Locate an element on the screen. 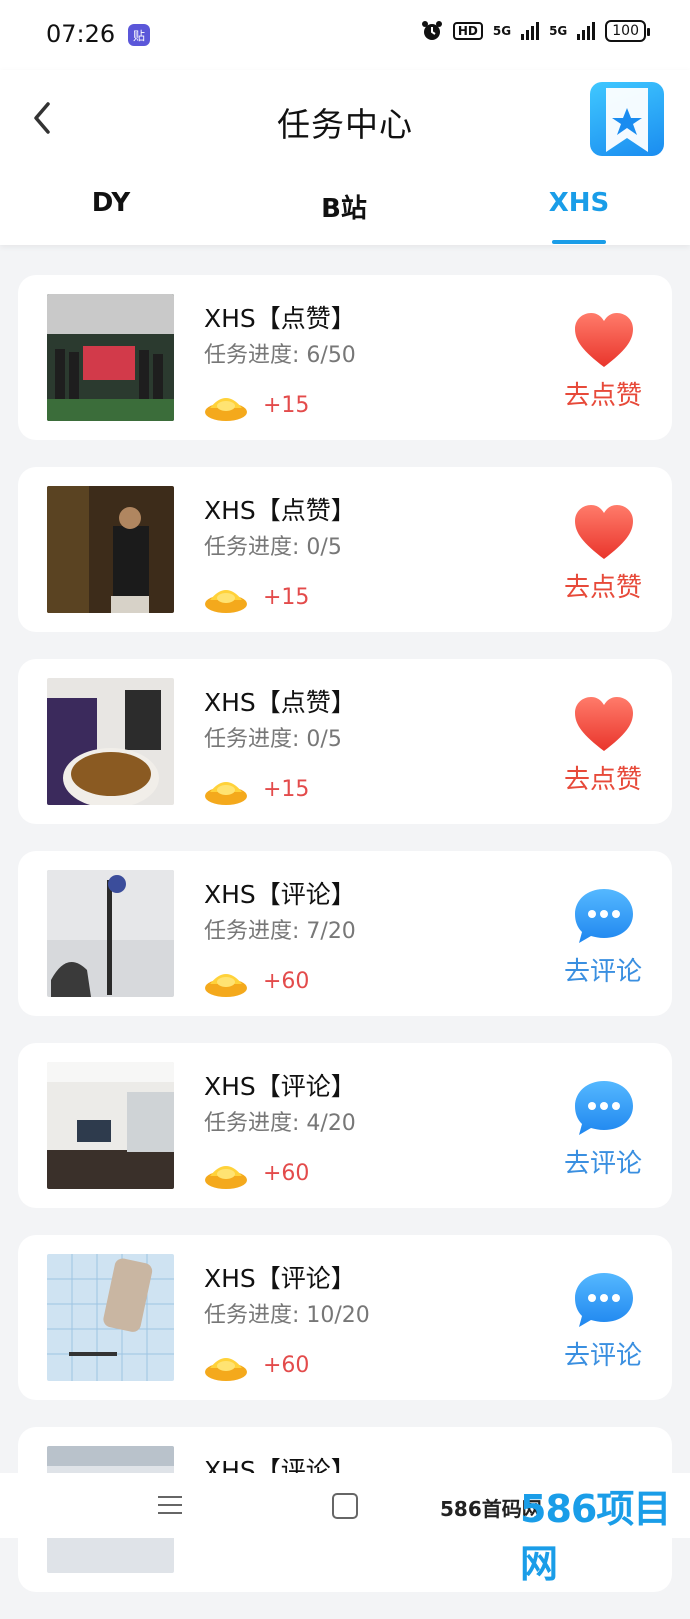 This screenshot has height=1619, width=690. app-notification-icon: 贴 is located at coordinates (139, 35).